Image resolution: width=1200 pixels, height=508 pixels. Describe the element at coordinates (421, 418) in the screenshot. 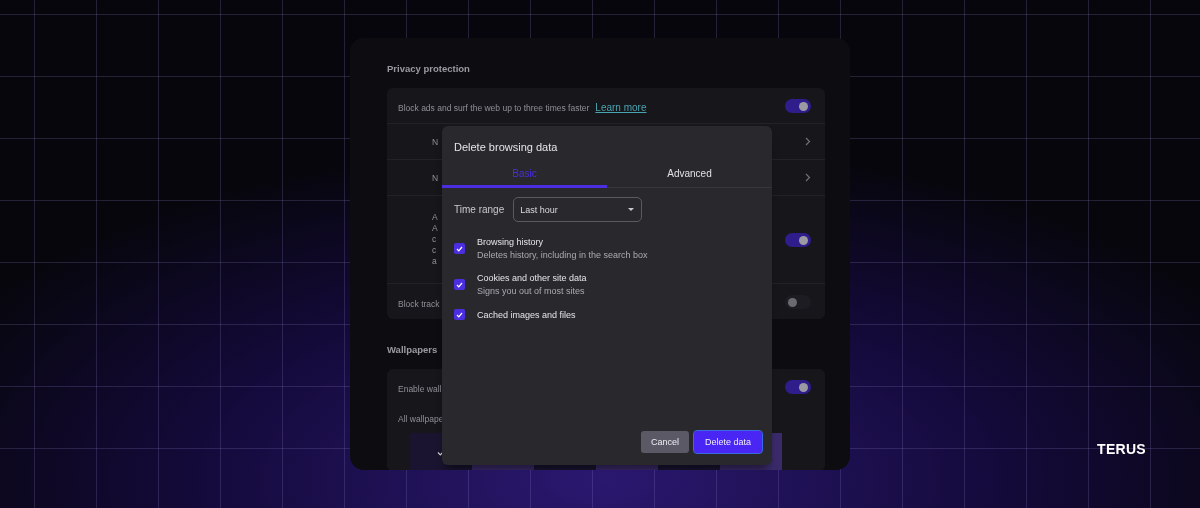

I see `setting-label: All wallpape` at that location.